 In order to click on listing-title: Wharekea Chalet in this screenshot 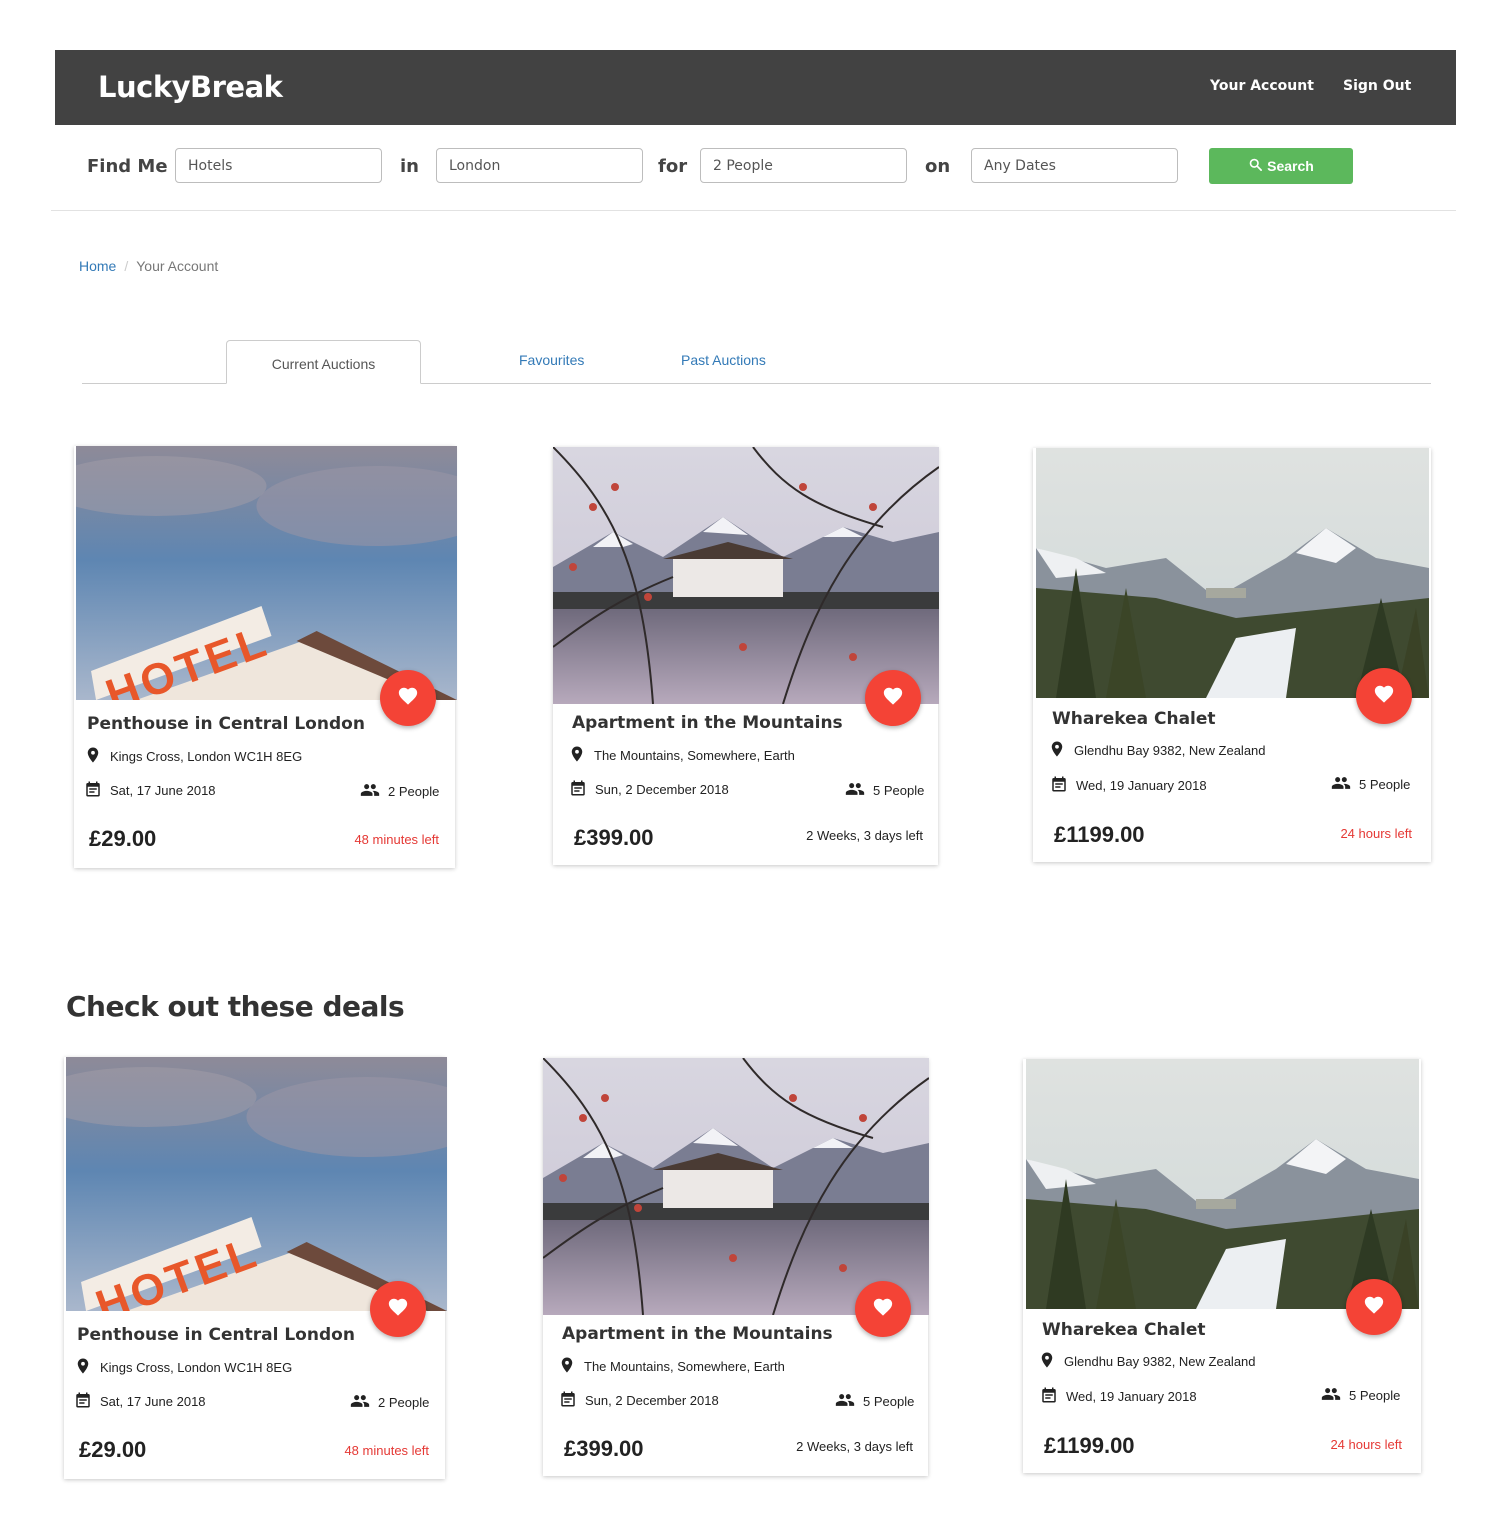, I will do `click(1134, 719)`.